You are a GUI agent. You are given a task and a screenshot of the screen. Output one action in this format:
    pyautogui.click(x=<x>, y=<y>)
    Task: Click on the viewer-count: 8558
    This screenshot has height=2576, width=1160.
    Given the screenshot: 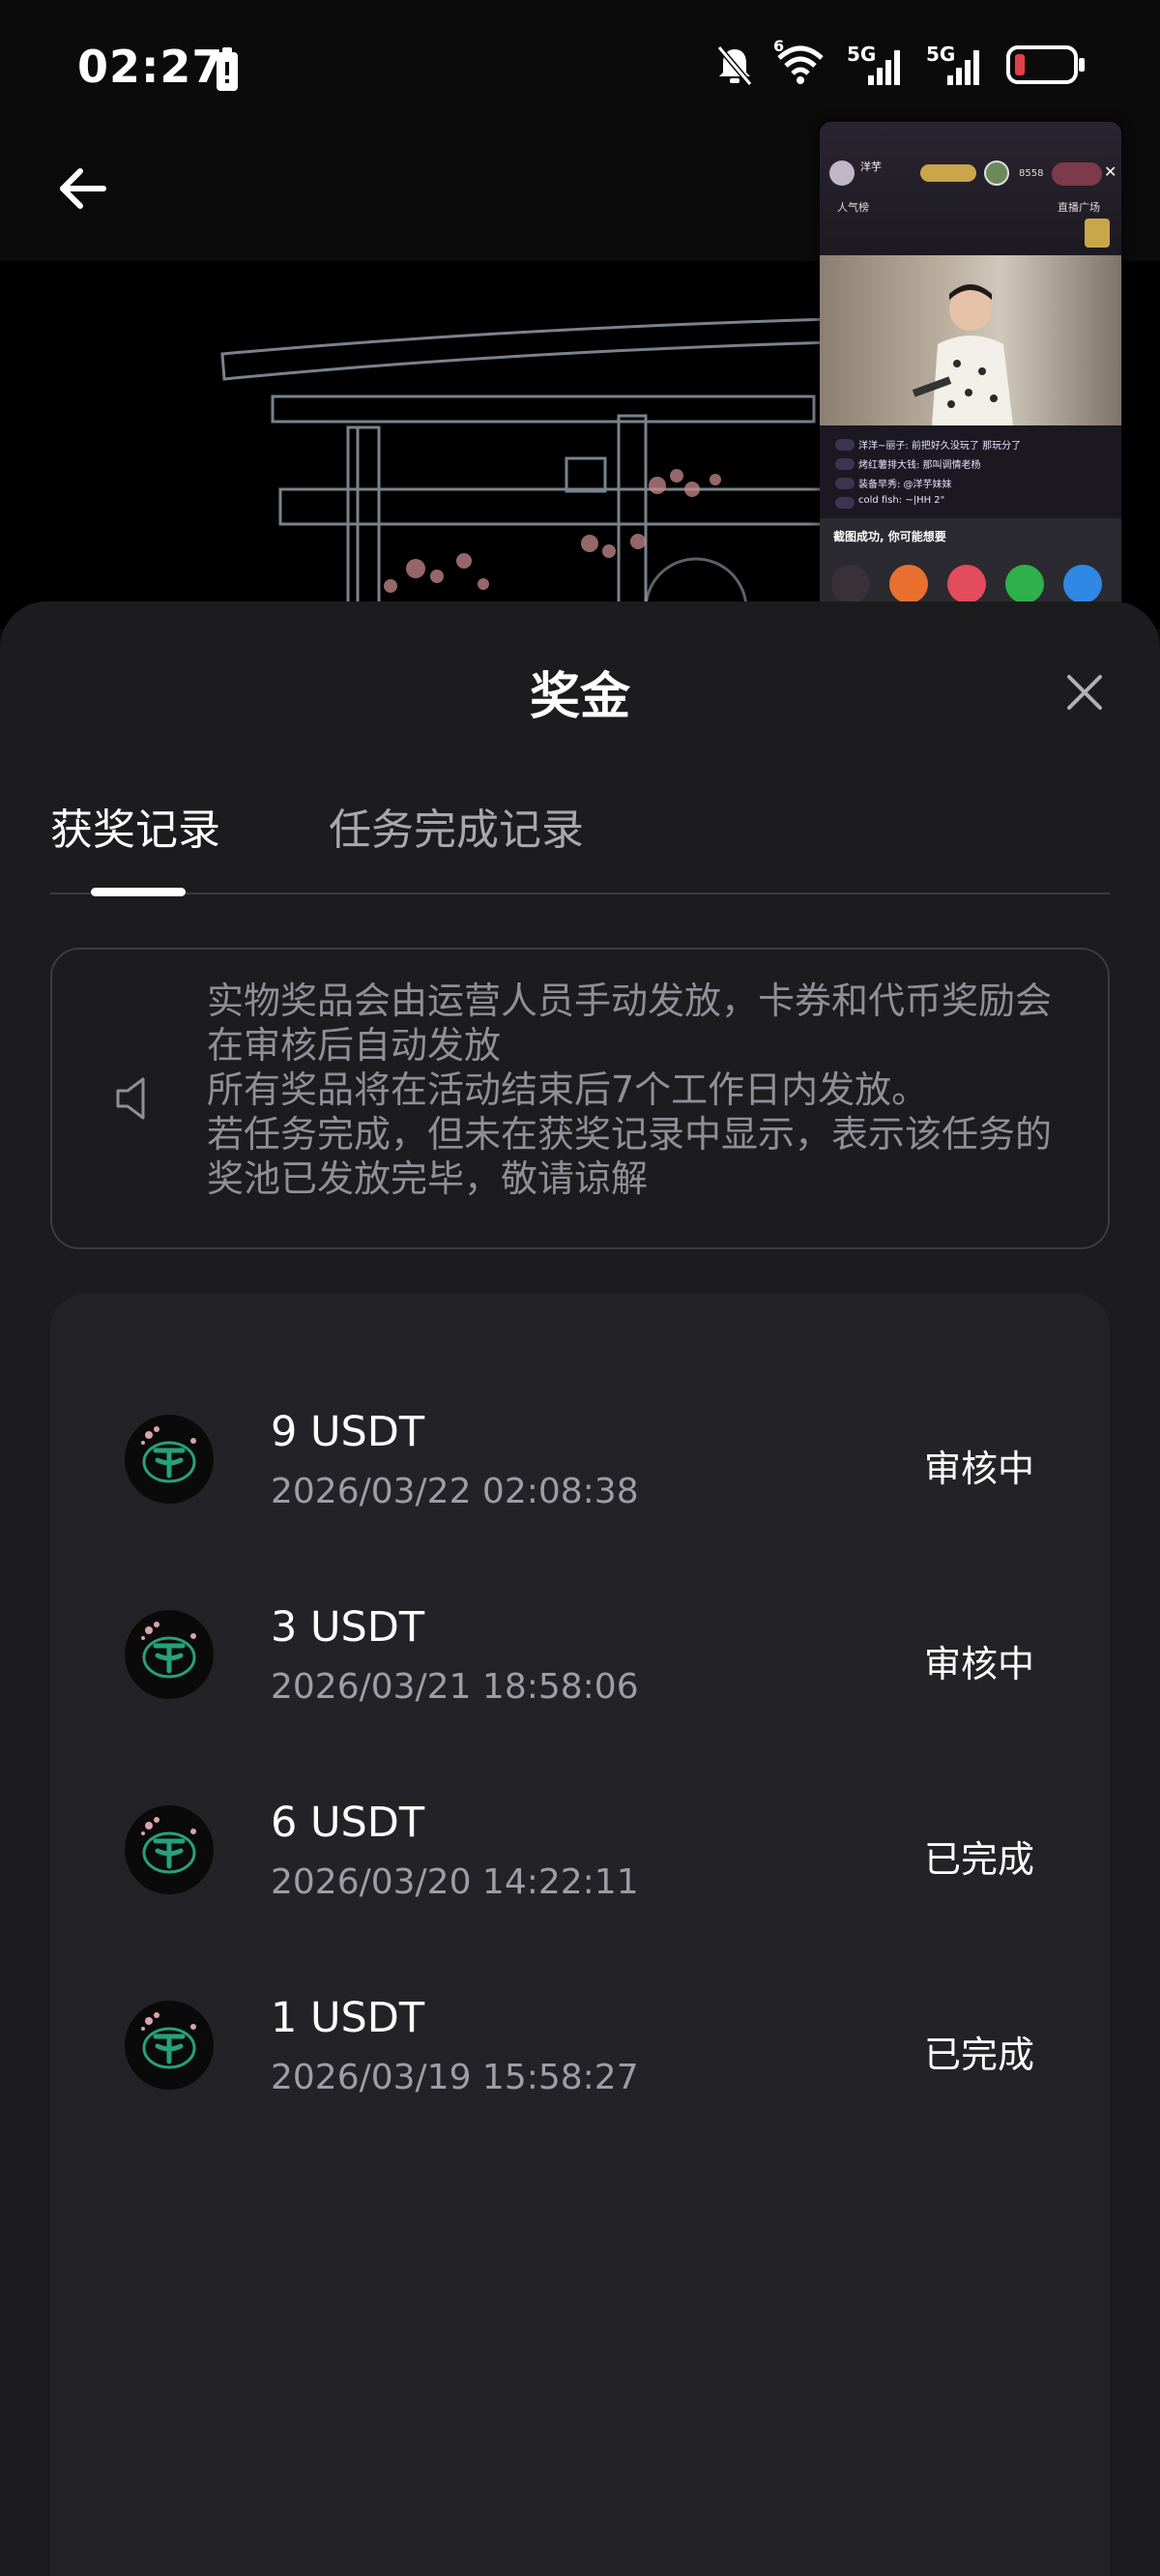 What is the action you would take?
    pyautogui.click(x=1031, y=173)
    